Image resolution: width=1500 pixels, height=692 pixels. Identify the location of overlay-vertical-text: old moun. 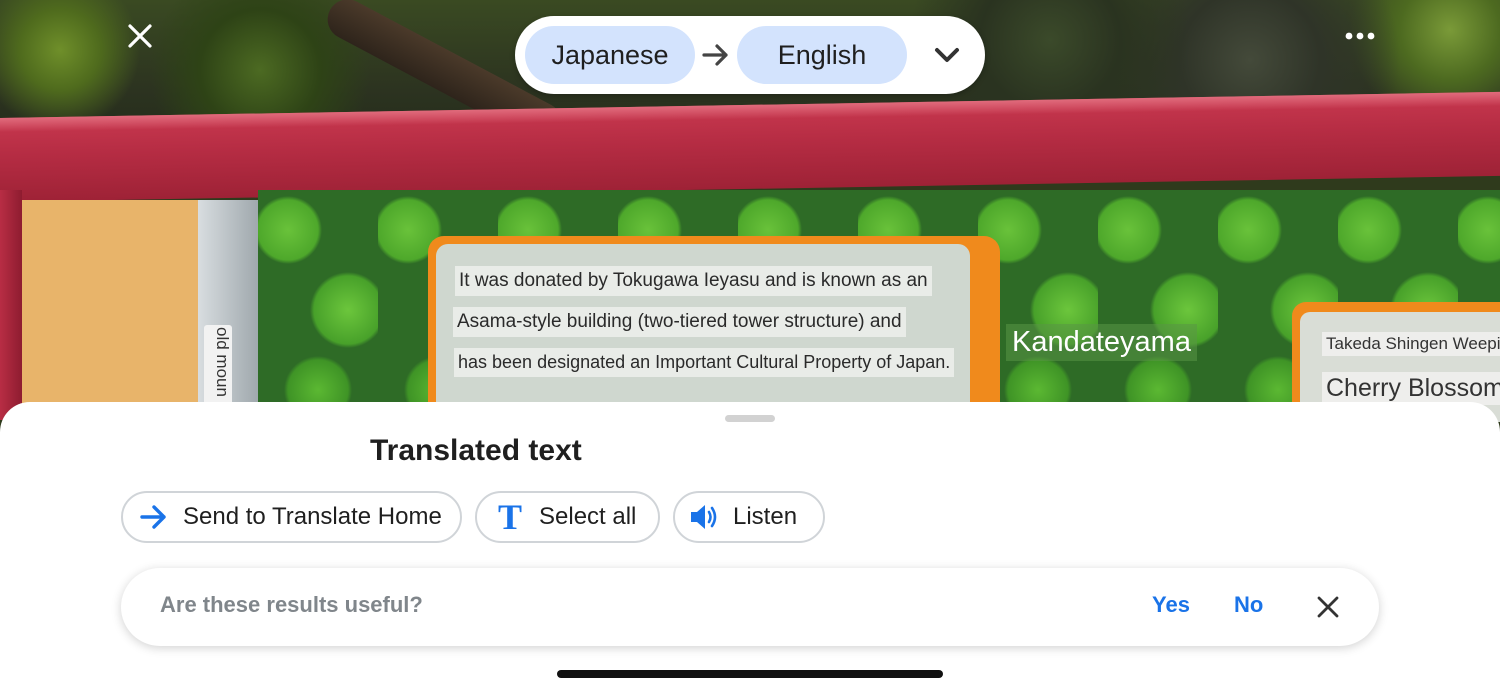
(218, 365).